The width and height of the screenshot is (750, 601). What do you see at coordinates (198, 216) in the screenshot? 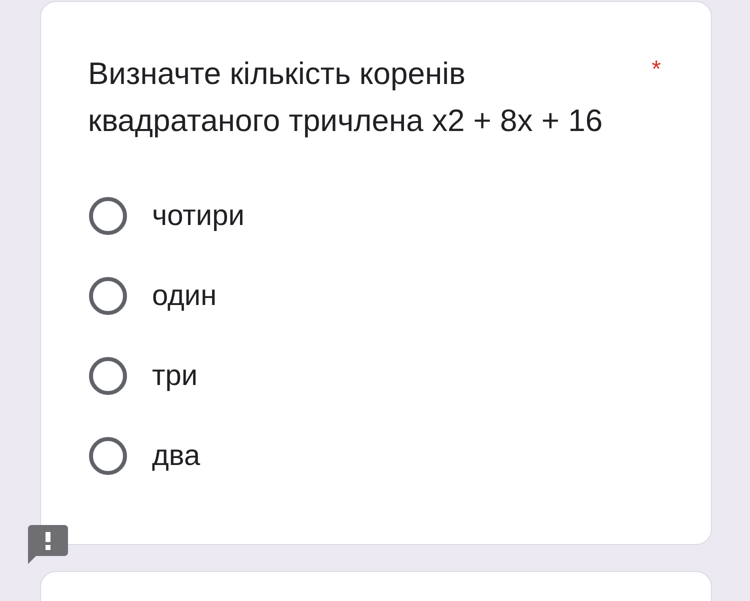
I see `option-label: чотири` at bounding box center [198, 216].